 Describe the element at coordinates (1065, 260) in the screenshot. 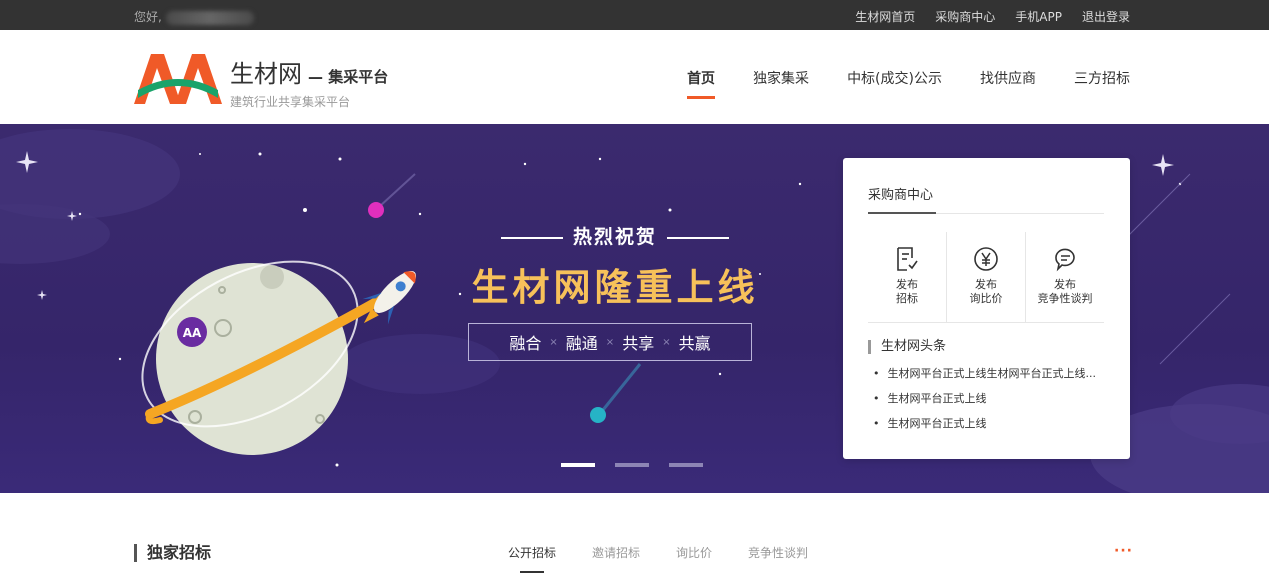

I see `chat-icon` at that location.